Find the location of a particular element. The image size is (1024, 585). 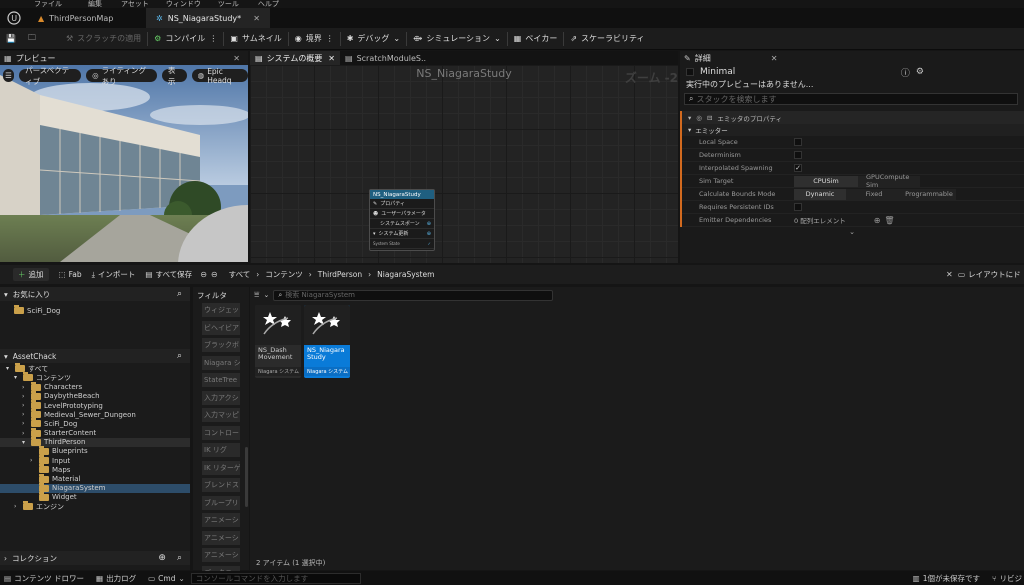

preview-viewport: ☰ パースペクティブ ◎ ライティングあり 表示 ◍ Epic Headq is located at coordinates (124, 163).